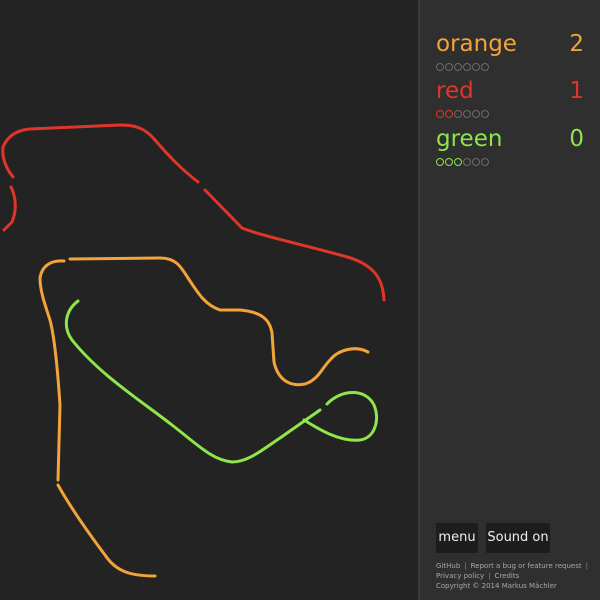  What do you see at coordinates (526, 566) in the screenshot?
I see `report-bug-link: Report a bug or feature request` at bounding box center [526, 566].